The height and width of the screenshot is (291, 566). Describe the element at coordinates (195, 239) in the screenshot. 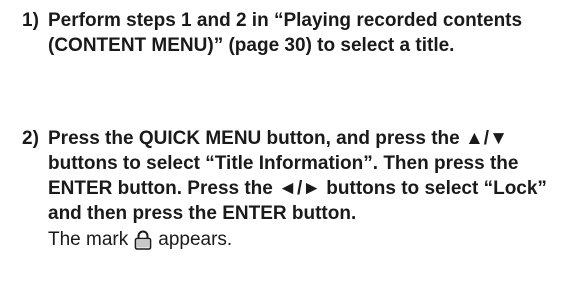

I see `result-text-after: appears.` at that location.